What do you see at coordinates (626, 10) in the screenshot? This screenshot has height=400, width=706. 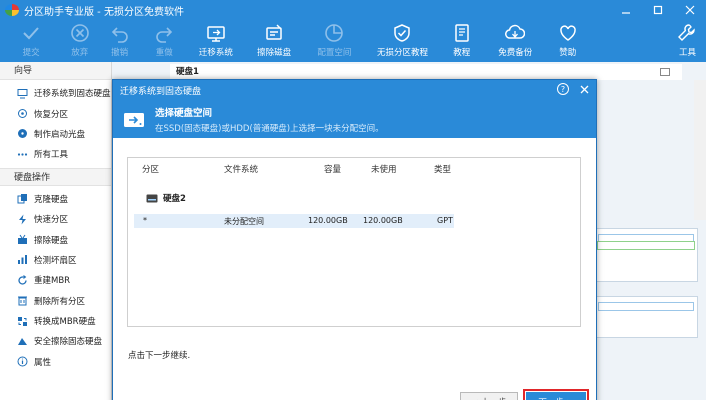 I see `minimize-button` at bounding box center [626, 10].